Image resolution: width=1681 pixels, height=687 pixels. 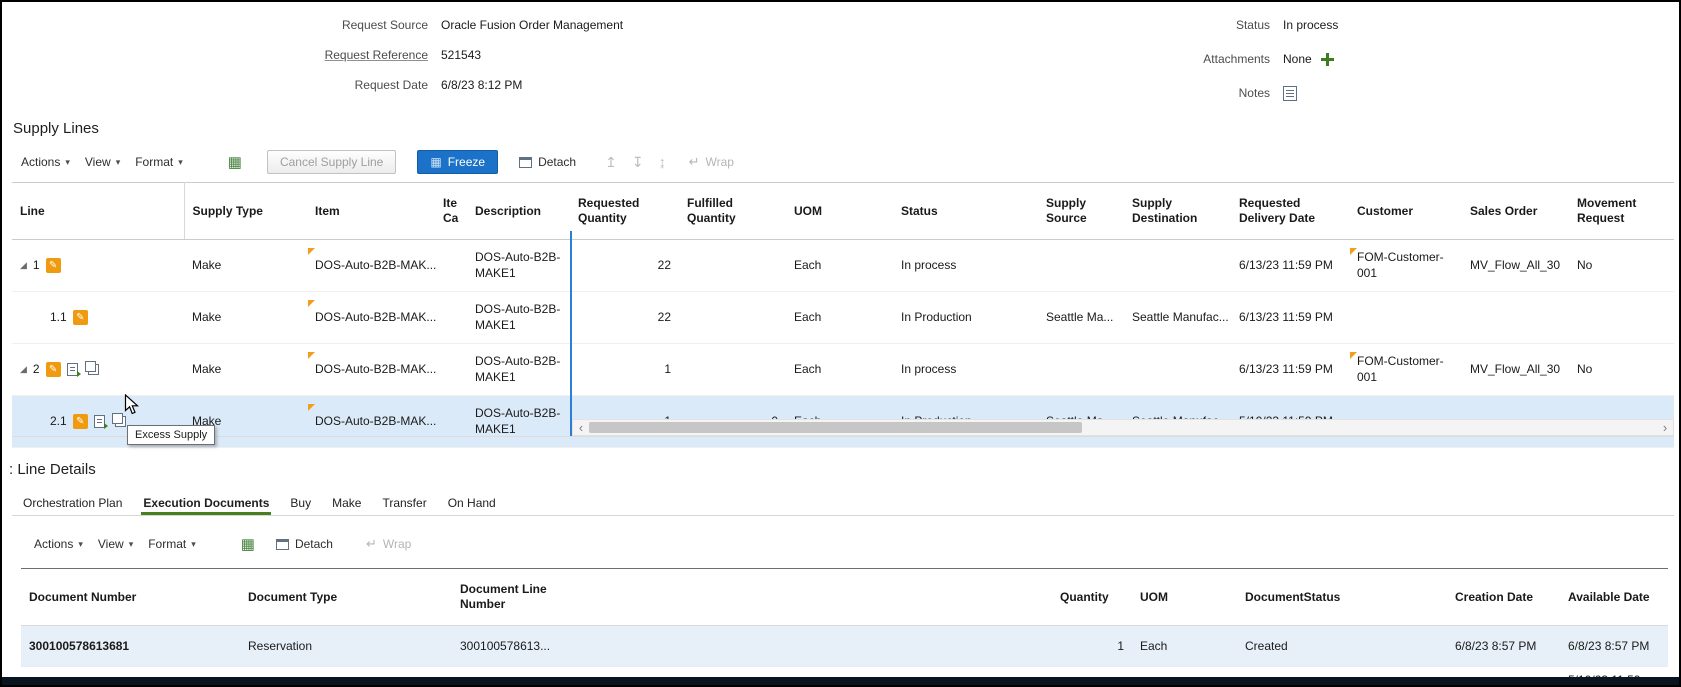 I want to click on col-requested-quantity: Requested Quantity, so click(x=624, y=211).